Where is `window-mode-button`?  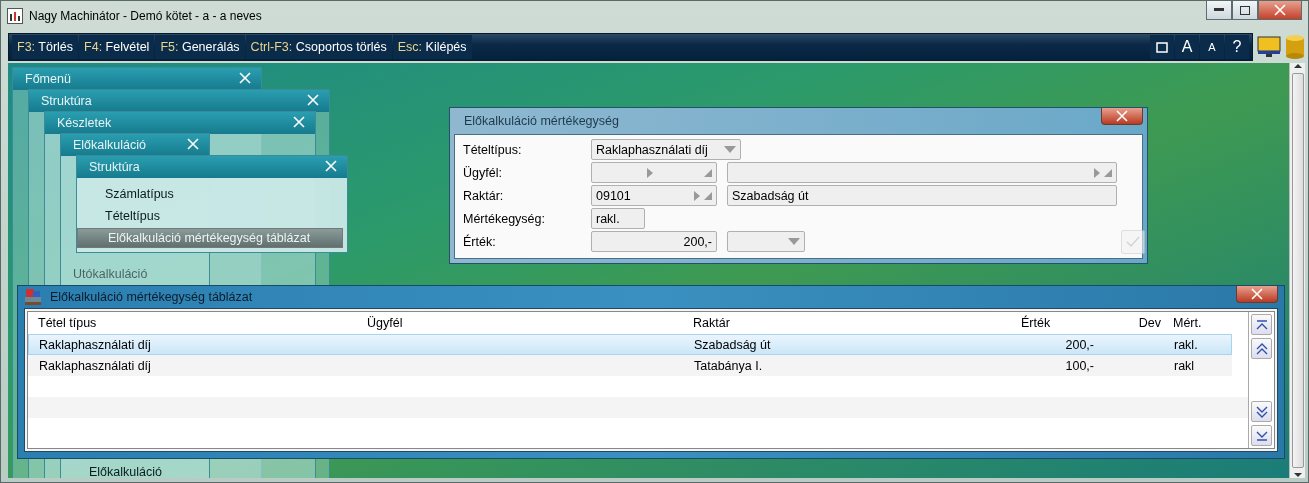
window-mode-button is located at coordinates (1162, 47).